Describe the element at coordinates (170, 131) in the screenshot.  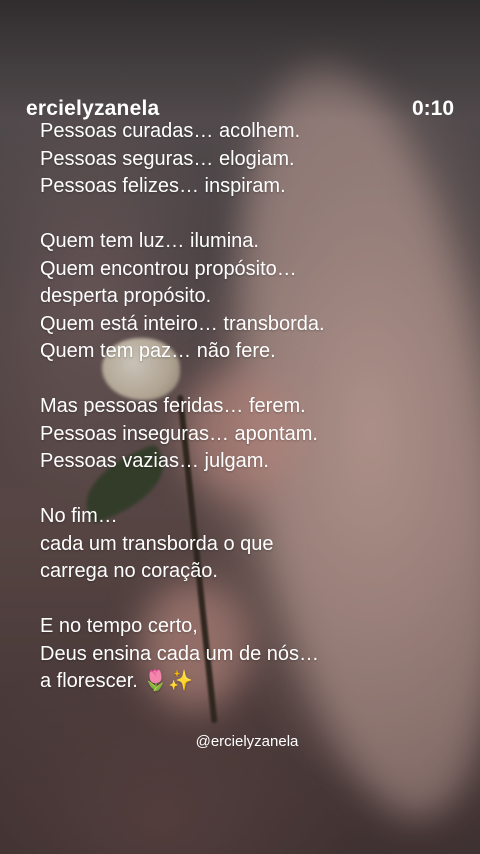
I see `poem-line: Pessoas curadas… acolhem.` at that location.